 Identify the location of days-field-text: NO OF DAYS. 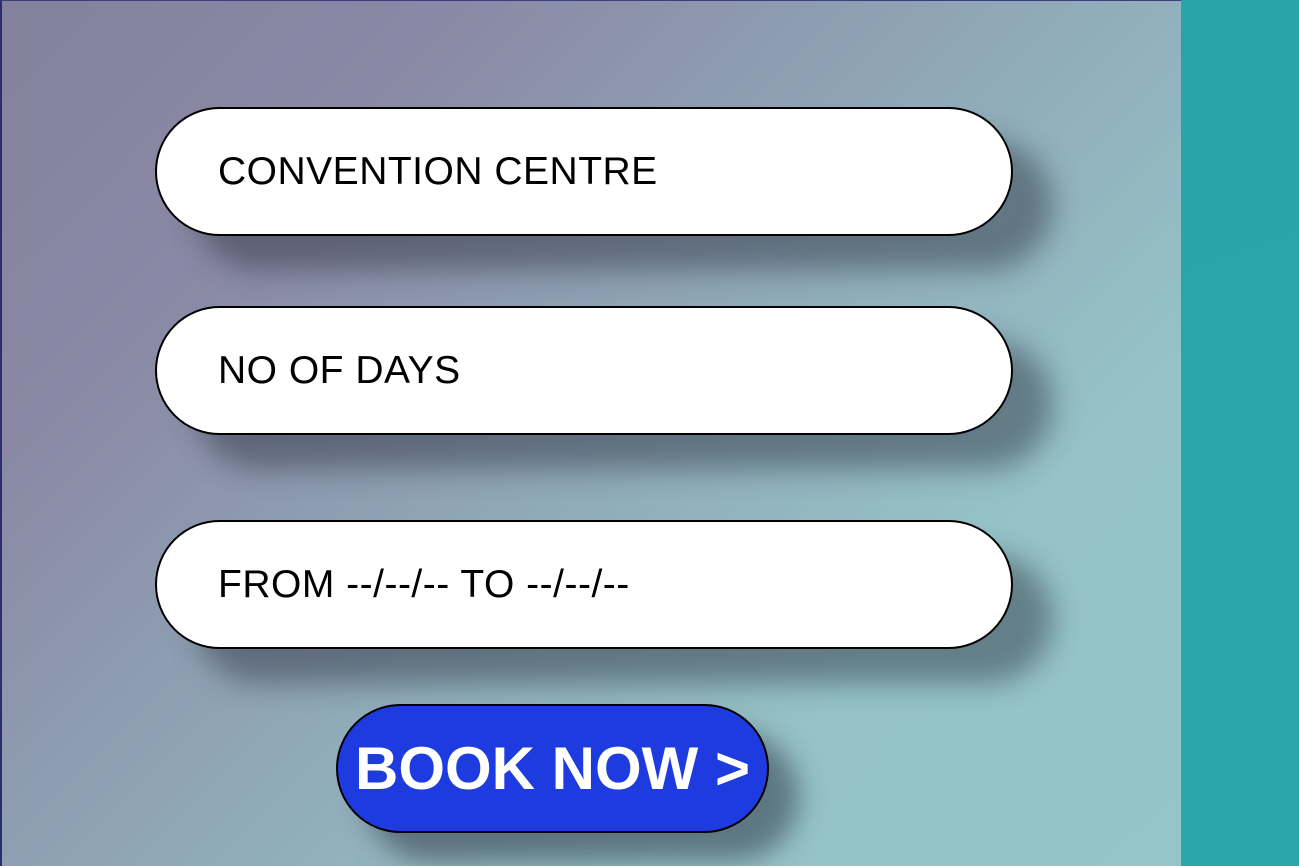
(339, 370).